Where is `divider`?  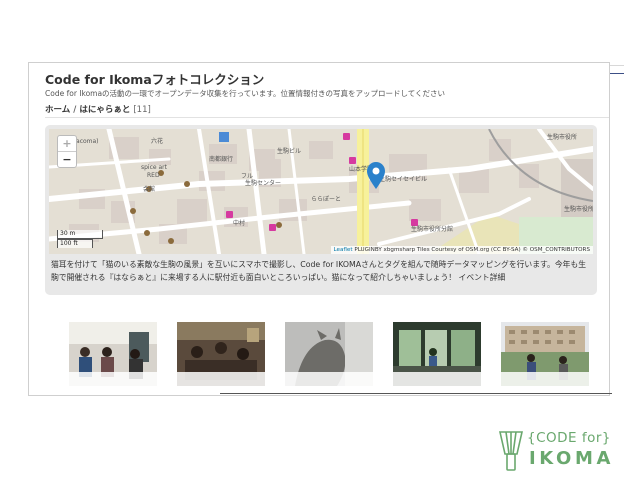
divider is located at coordinates (327, 117).